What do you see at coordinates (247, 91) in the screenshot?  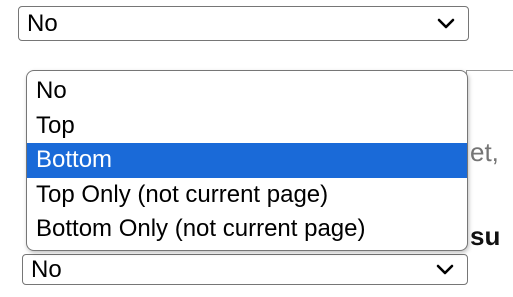 I see `dropdown-option-no: No` at bounding box center [247, 91].